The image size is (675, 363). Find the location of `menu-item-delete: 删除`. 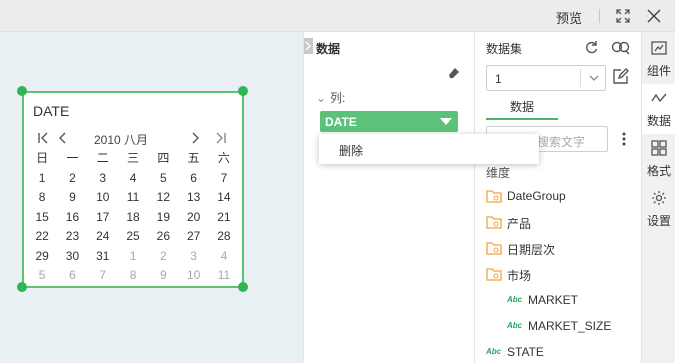

menu-item-delete: 删除 is located at coordinates (351, 150).